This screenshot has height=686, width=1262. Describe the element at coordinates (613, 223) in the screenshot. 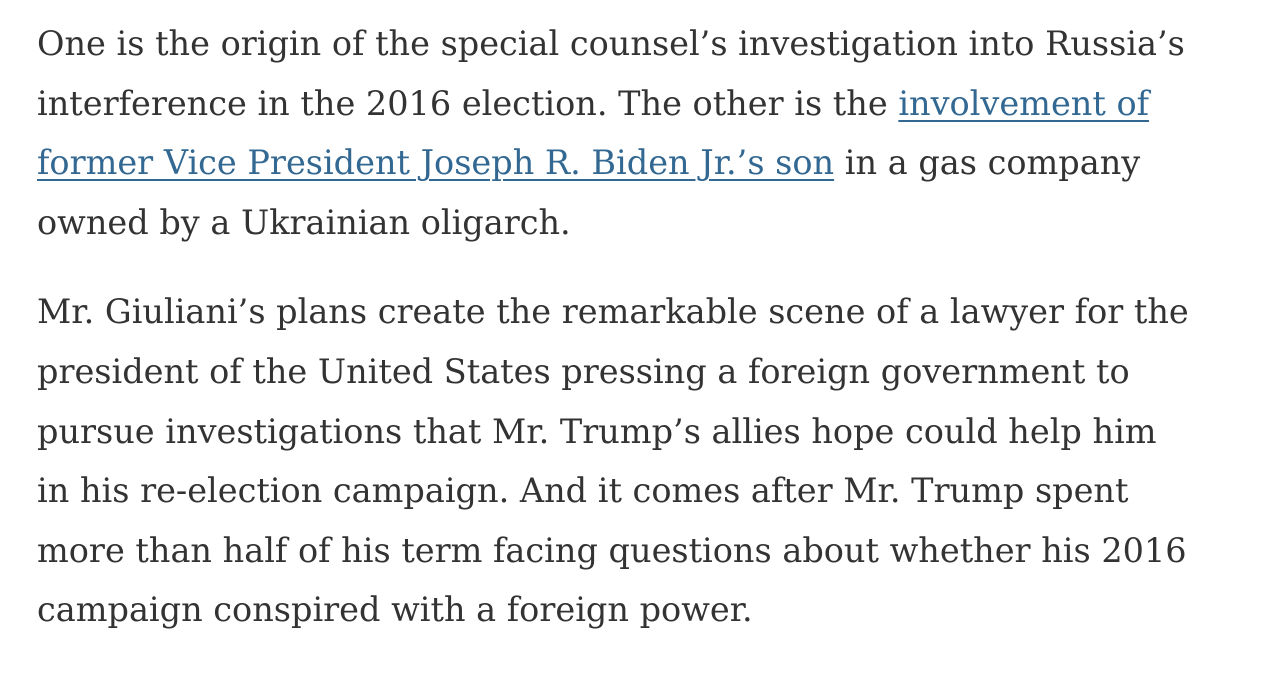

I see `text-line: owned by a Ukrainian oligarch.` at that location.